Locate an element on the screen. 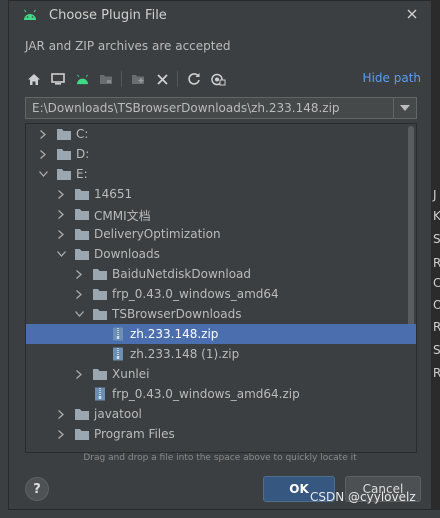 This screenshot has width=440, height=518. refresh-icon is located at coordinates (194, 79).